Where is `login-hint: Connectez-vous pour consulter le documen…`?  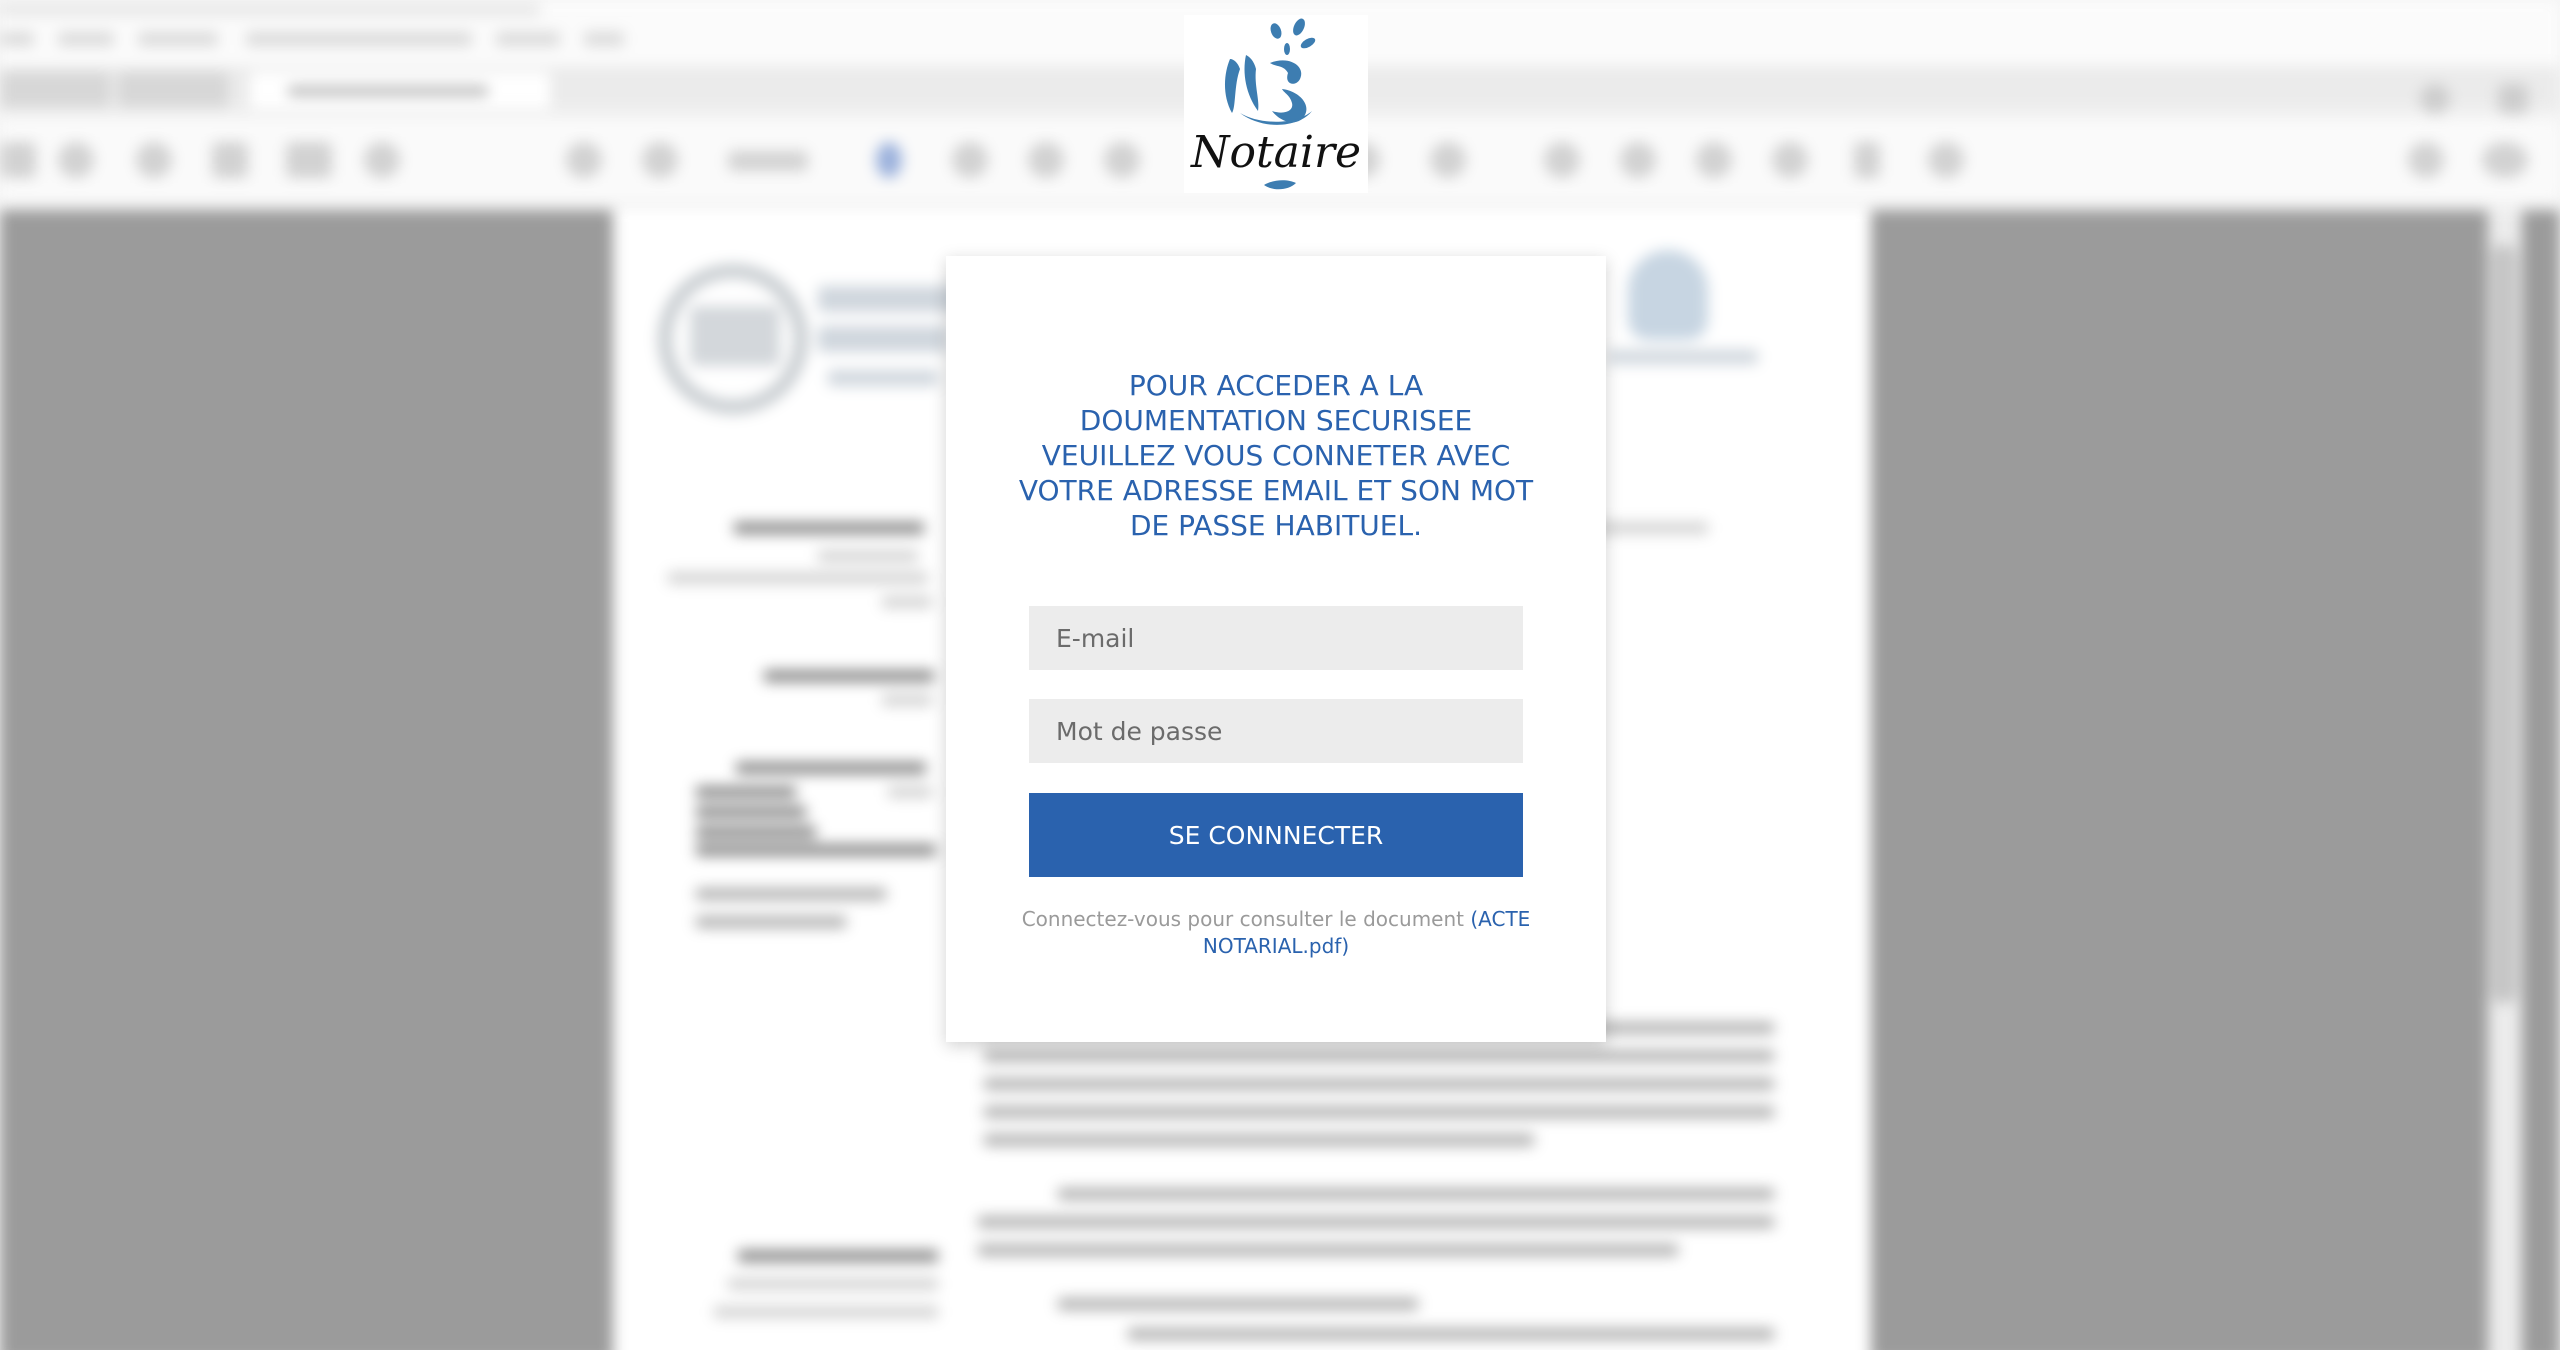 login-hint: Connectez-vous pour consulter le documen… is located at coordinates (1276, 933).